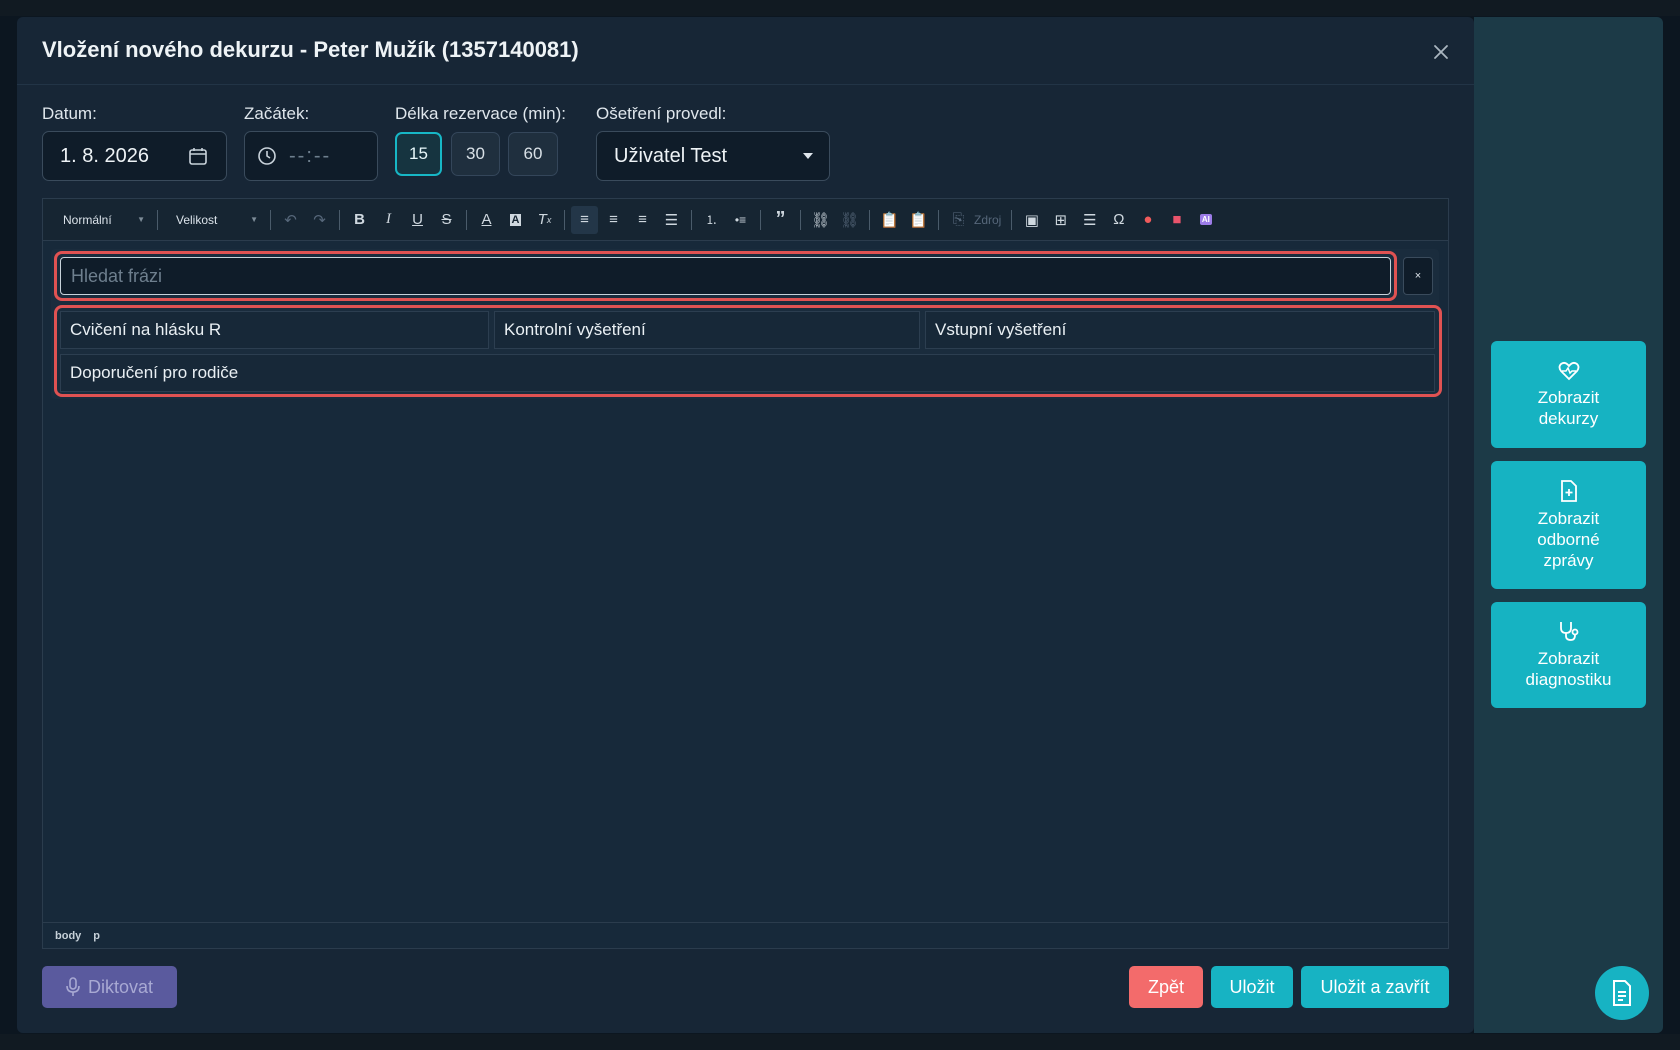 The width and height of the screenshot is (1680, 1050). What do you see at coordinates (840, 8) in the screenshot?
I see `backdrop-top` at bounding box center [840, 8].